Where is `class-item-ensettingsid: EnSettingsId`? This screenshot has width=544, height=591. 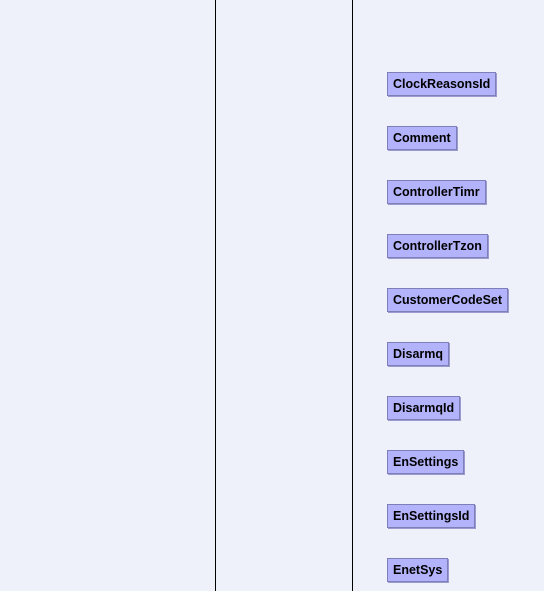 class-item-ensettingsid: EnSettingsId is located at coordinates (431, 516).